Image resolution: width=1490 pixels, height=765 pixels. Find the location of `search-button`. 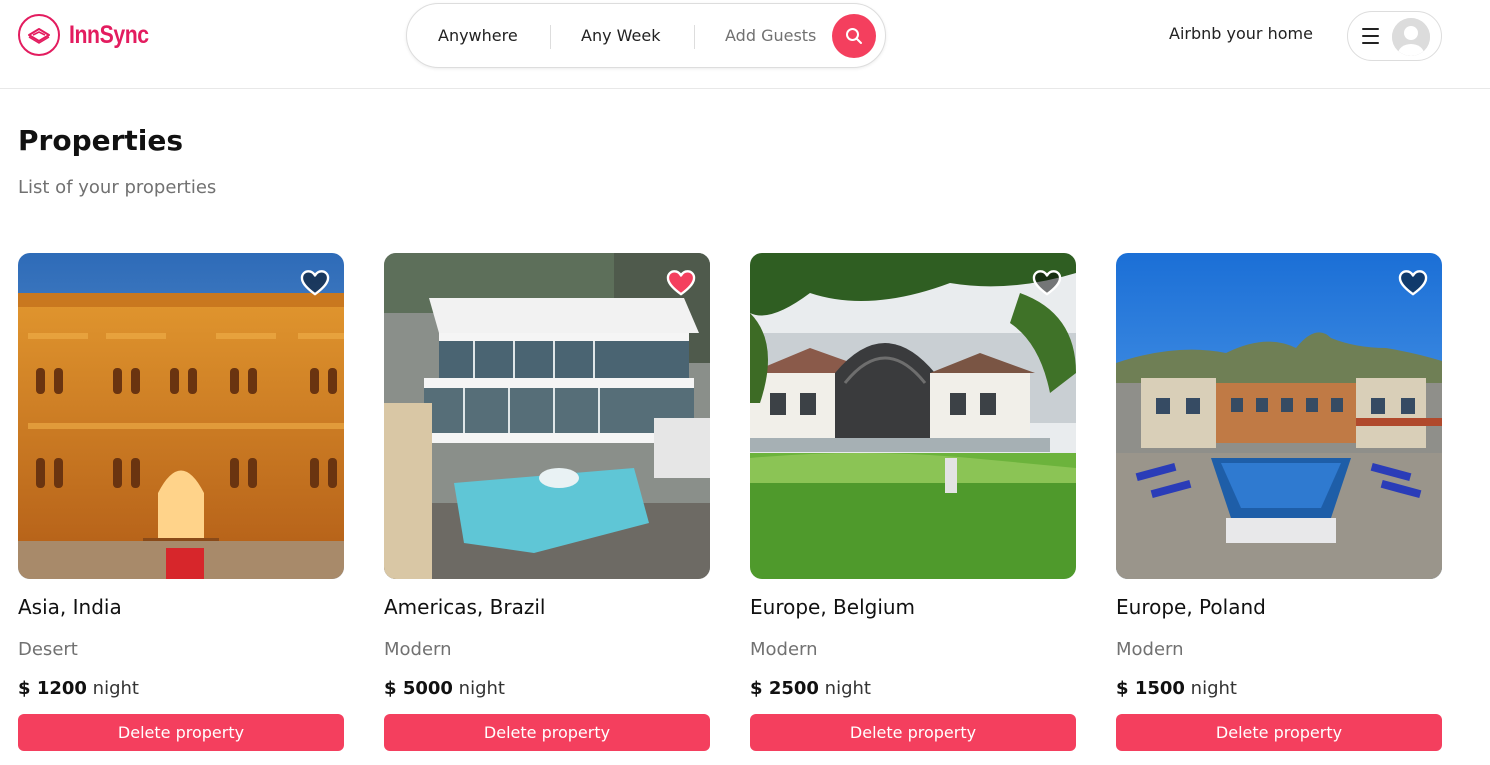

search-button is located at coordinates (854, 36).